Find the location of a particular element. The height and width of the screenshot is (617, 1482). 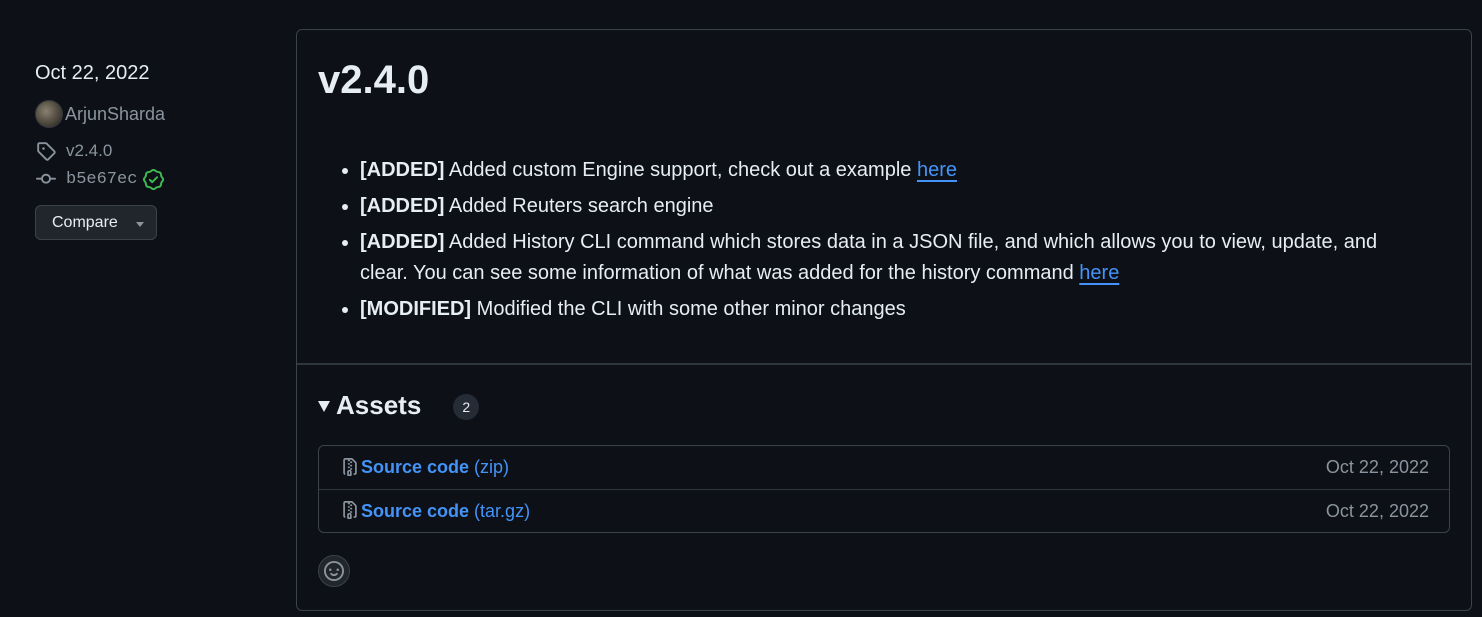

commit-row: b5e67ec is located at coordinates (155, 179).